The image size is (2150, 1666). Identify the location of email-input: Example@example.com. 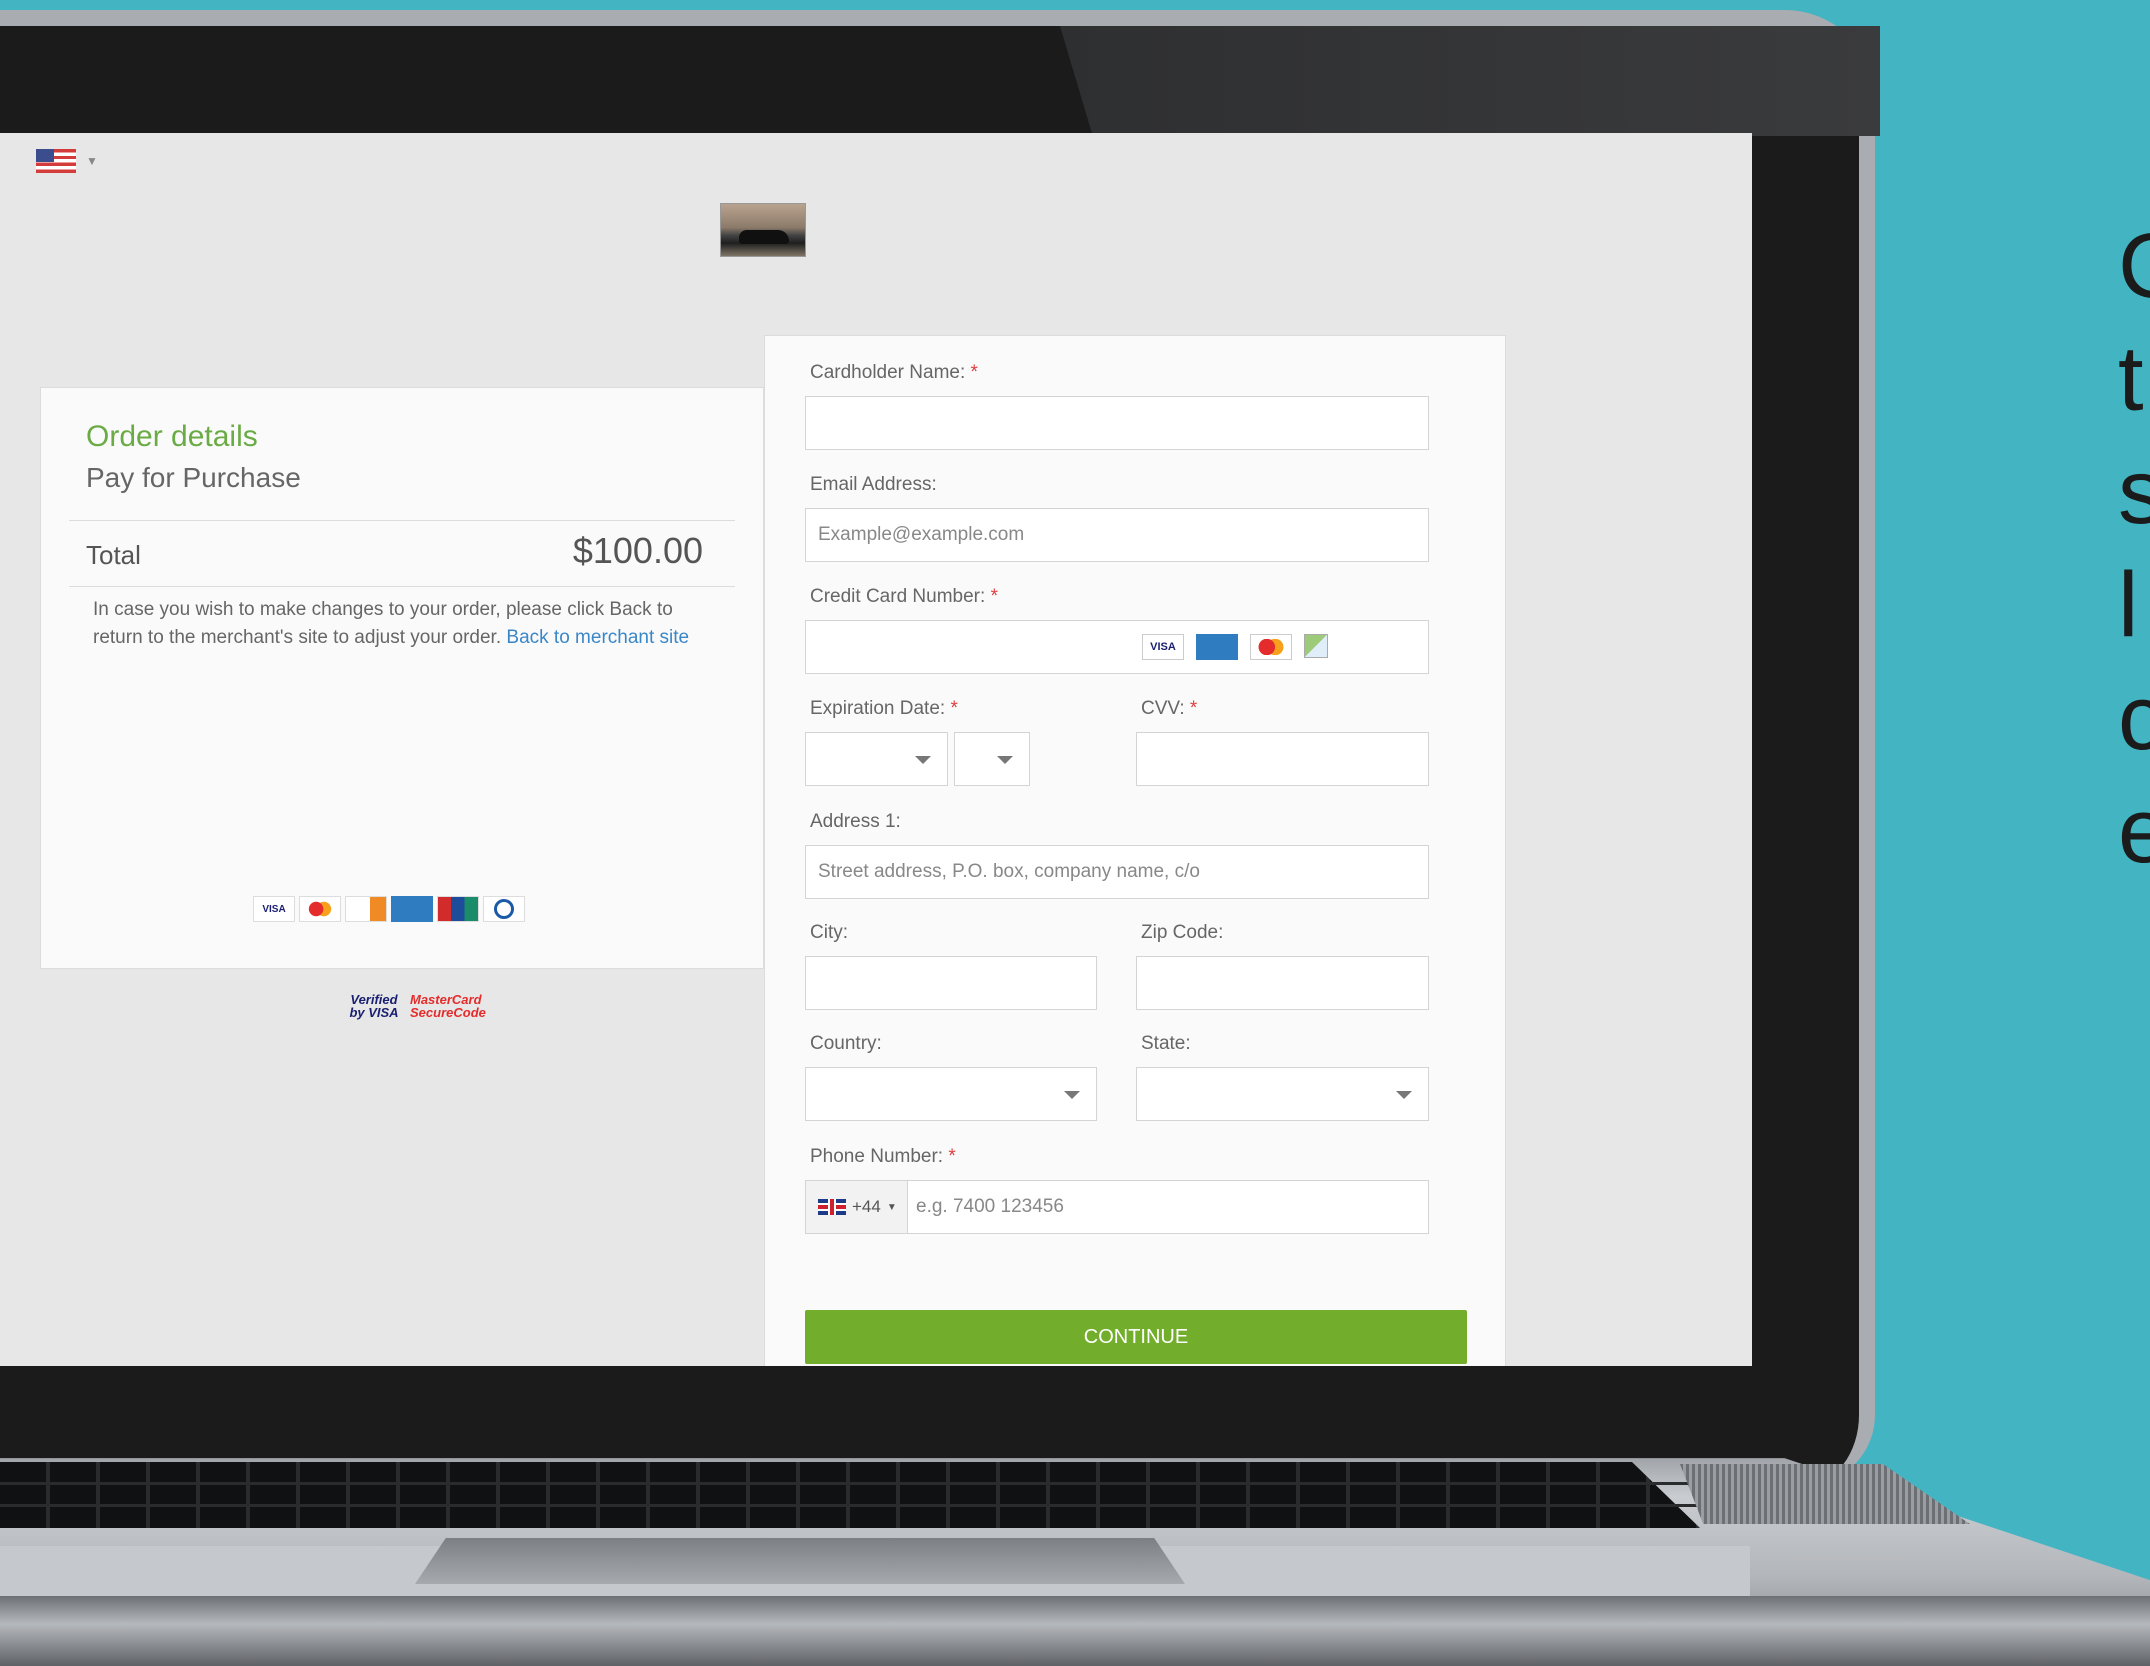
(1117, 535).